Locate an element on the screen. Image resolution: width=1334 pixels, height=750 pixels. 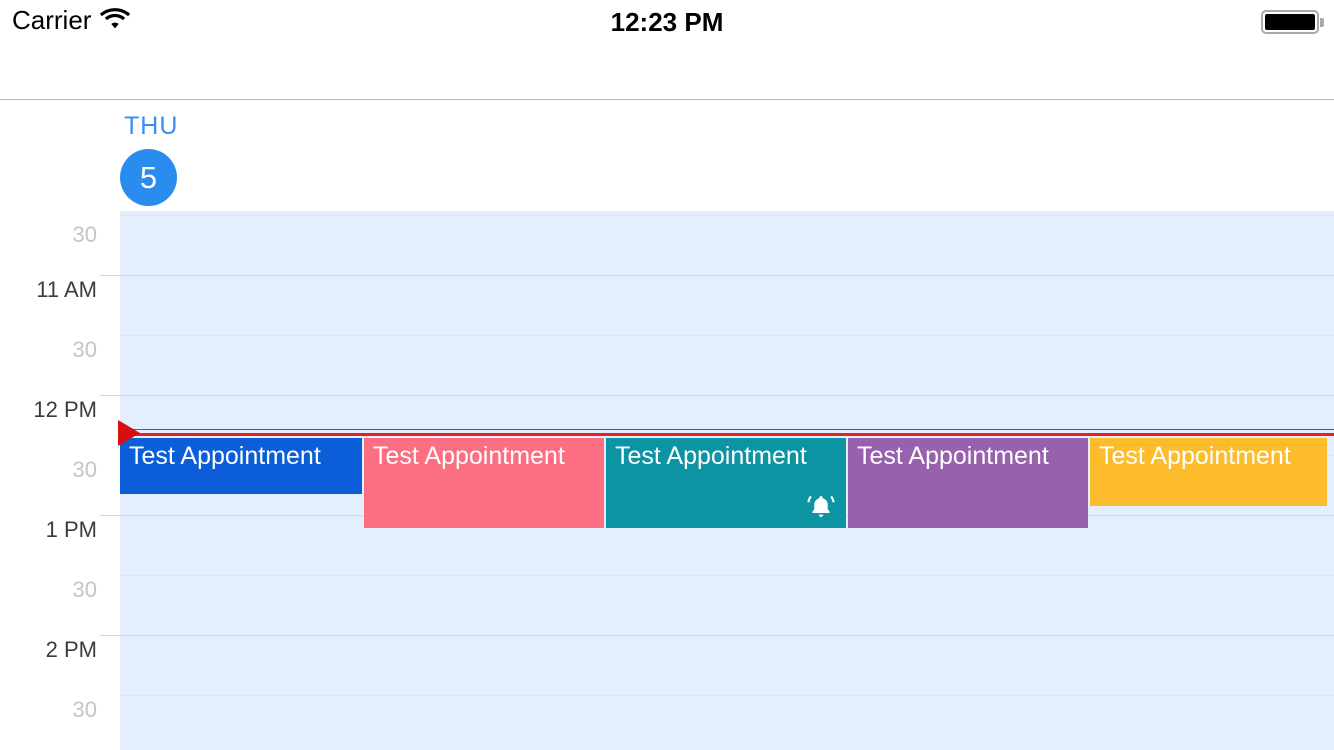
time-axis-gutter: 30 11 AM 30 12 PM 30 1 PM 30 2 PM 30 is located at coordinates (60, 480).